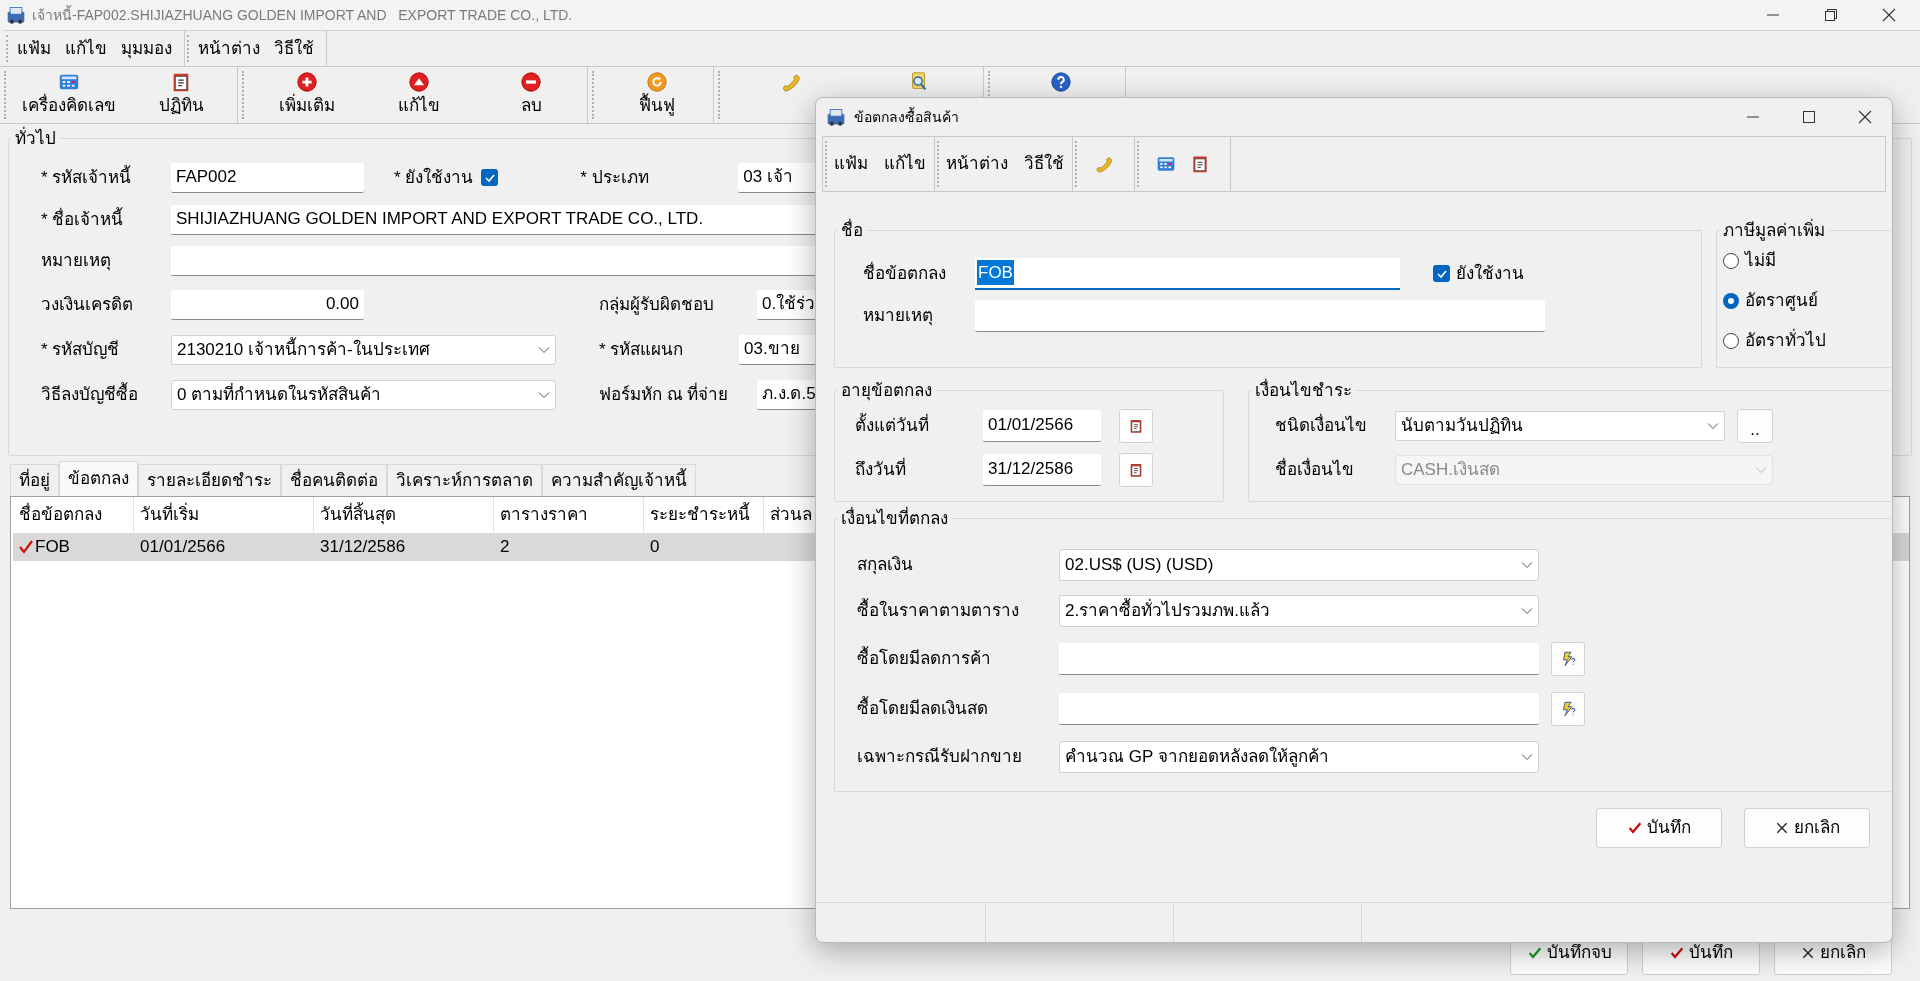  I want to click on group-title: เงื่อนไขชำระ, so click(1303, 391).